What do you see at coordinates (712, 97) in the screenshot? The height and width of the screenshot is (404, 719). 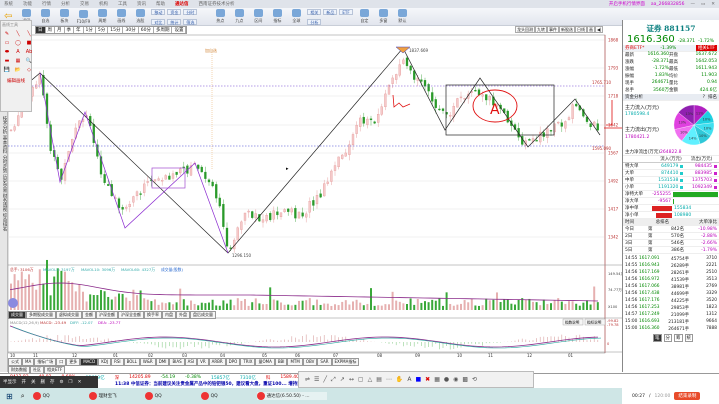 I see `fund-rank-button: 排名` at bounding box center [712, 97].